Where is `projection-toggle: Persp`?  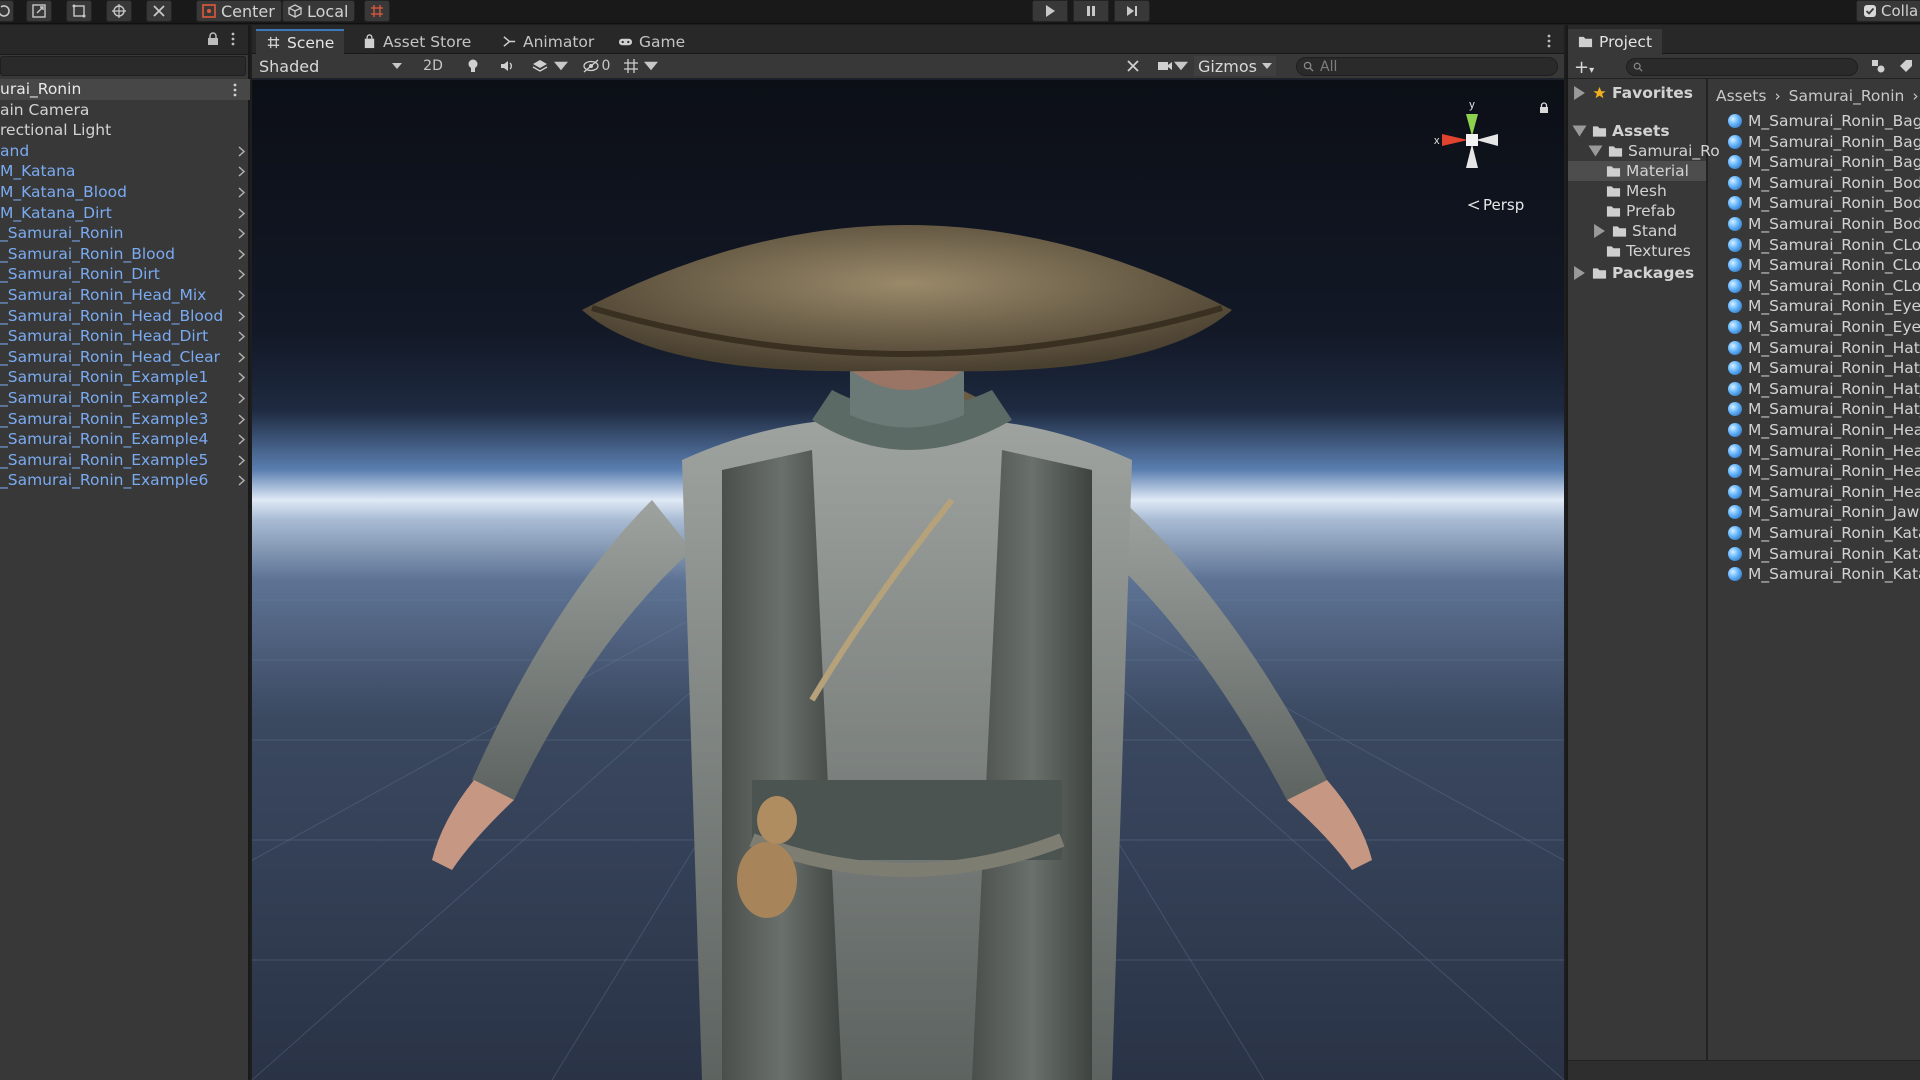
projection-toggle: Persp is located at coordinates (1496, 205).